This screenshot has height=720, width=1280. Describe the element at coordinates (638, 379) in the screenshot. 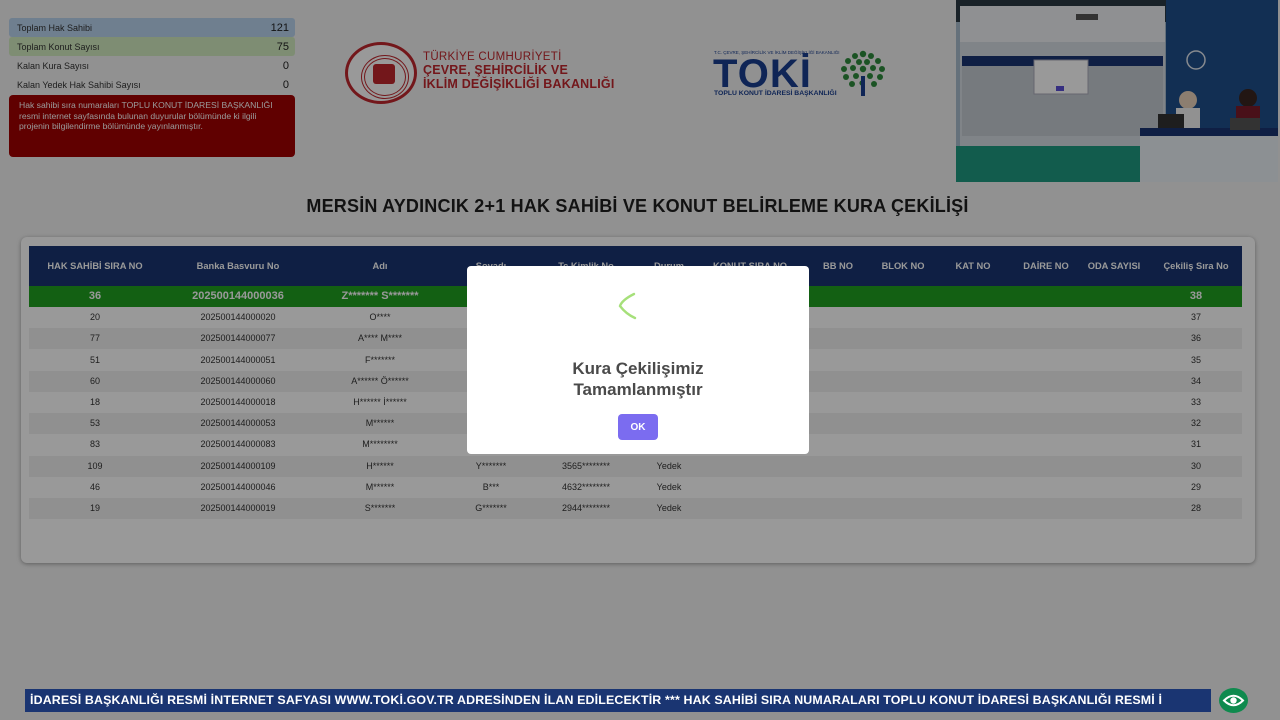

I see `dialog-title: Kura Çekilişimiz Tamamlanmıştır` at that location.